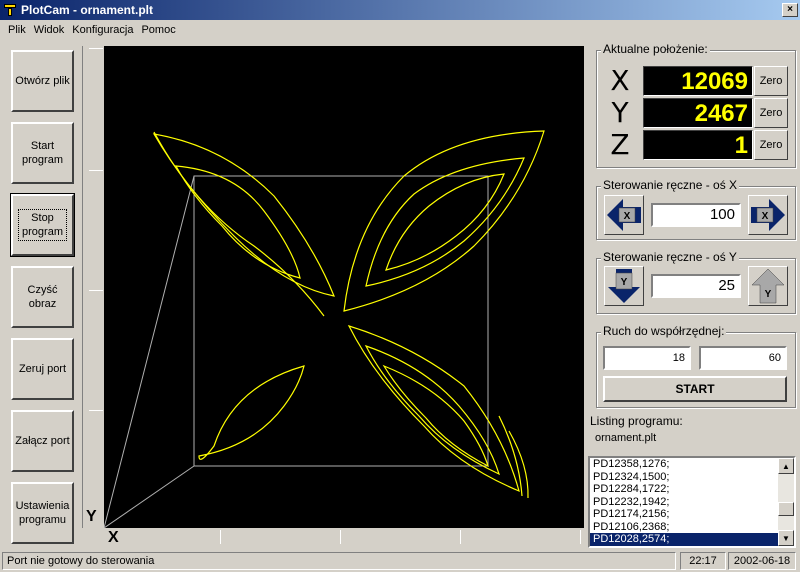  Describe the element at coordinates (42, 81) in the screenshot. I see `open-file-button: Otwórz plik` at that location.